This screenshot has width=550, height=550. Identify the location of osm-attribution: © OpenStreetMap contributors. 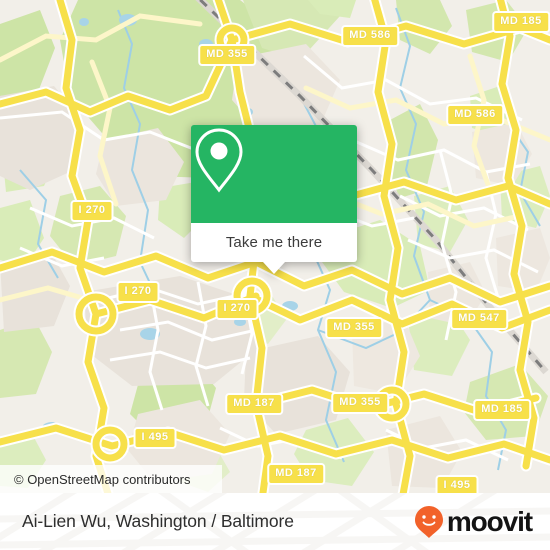
(111, 479).